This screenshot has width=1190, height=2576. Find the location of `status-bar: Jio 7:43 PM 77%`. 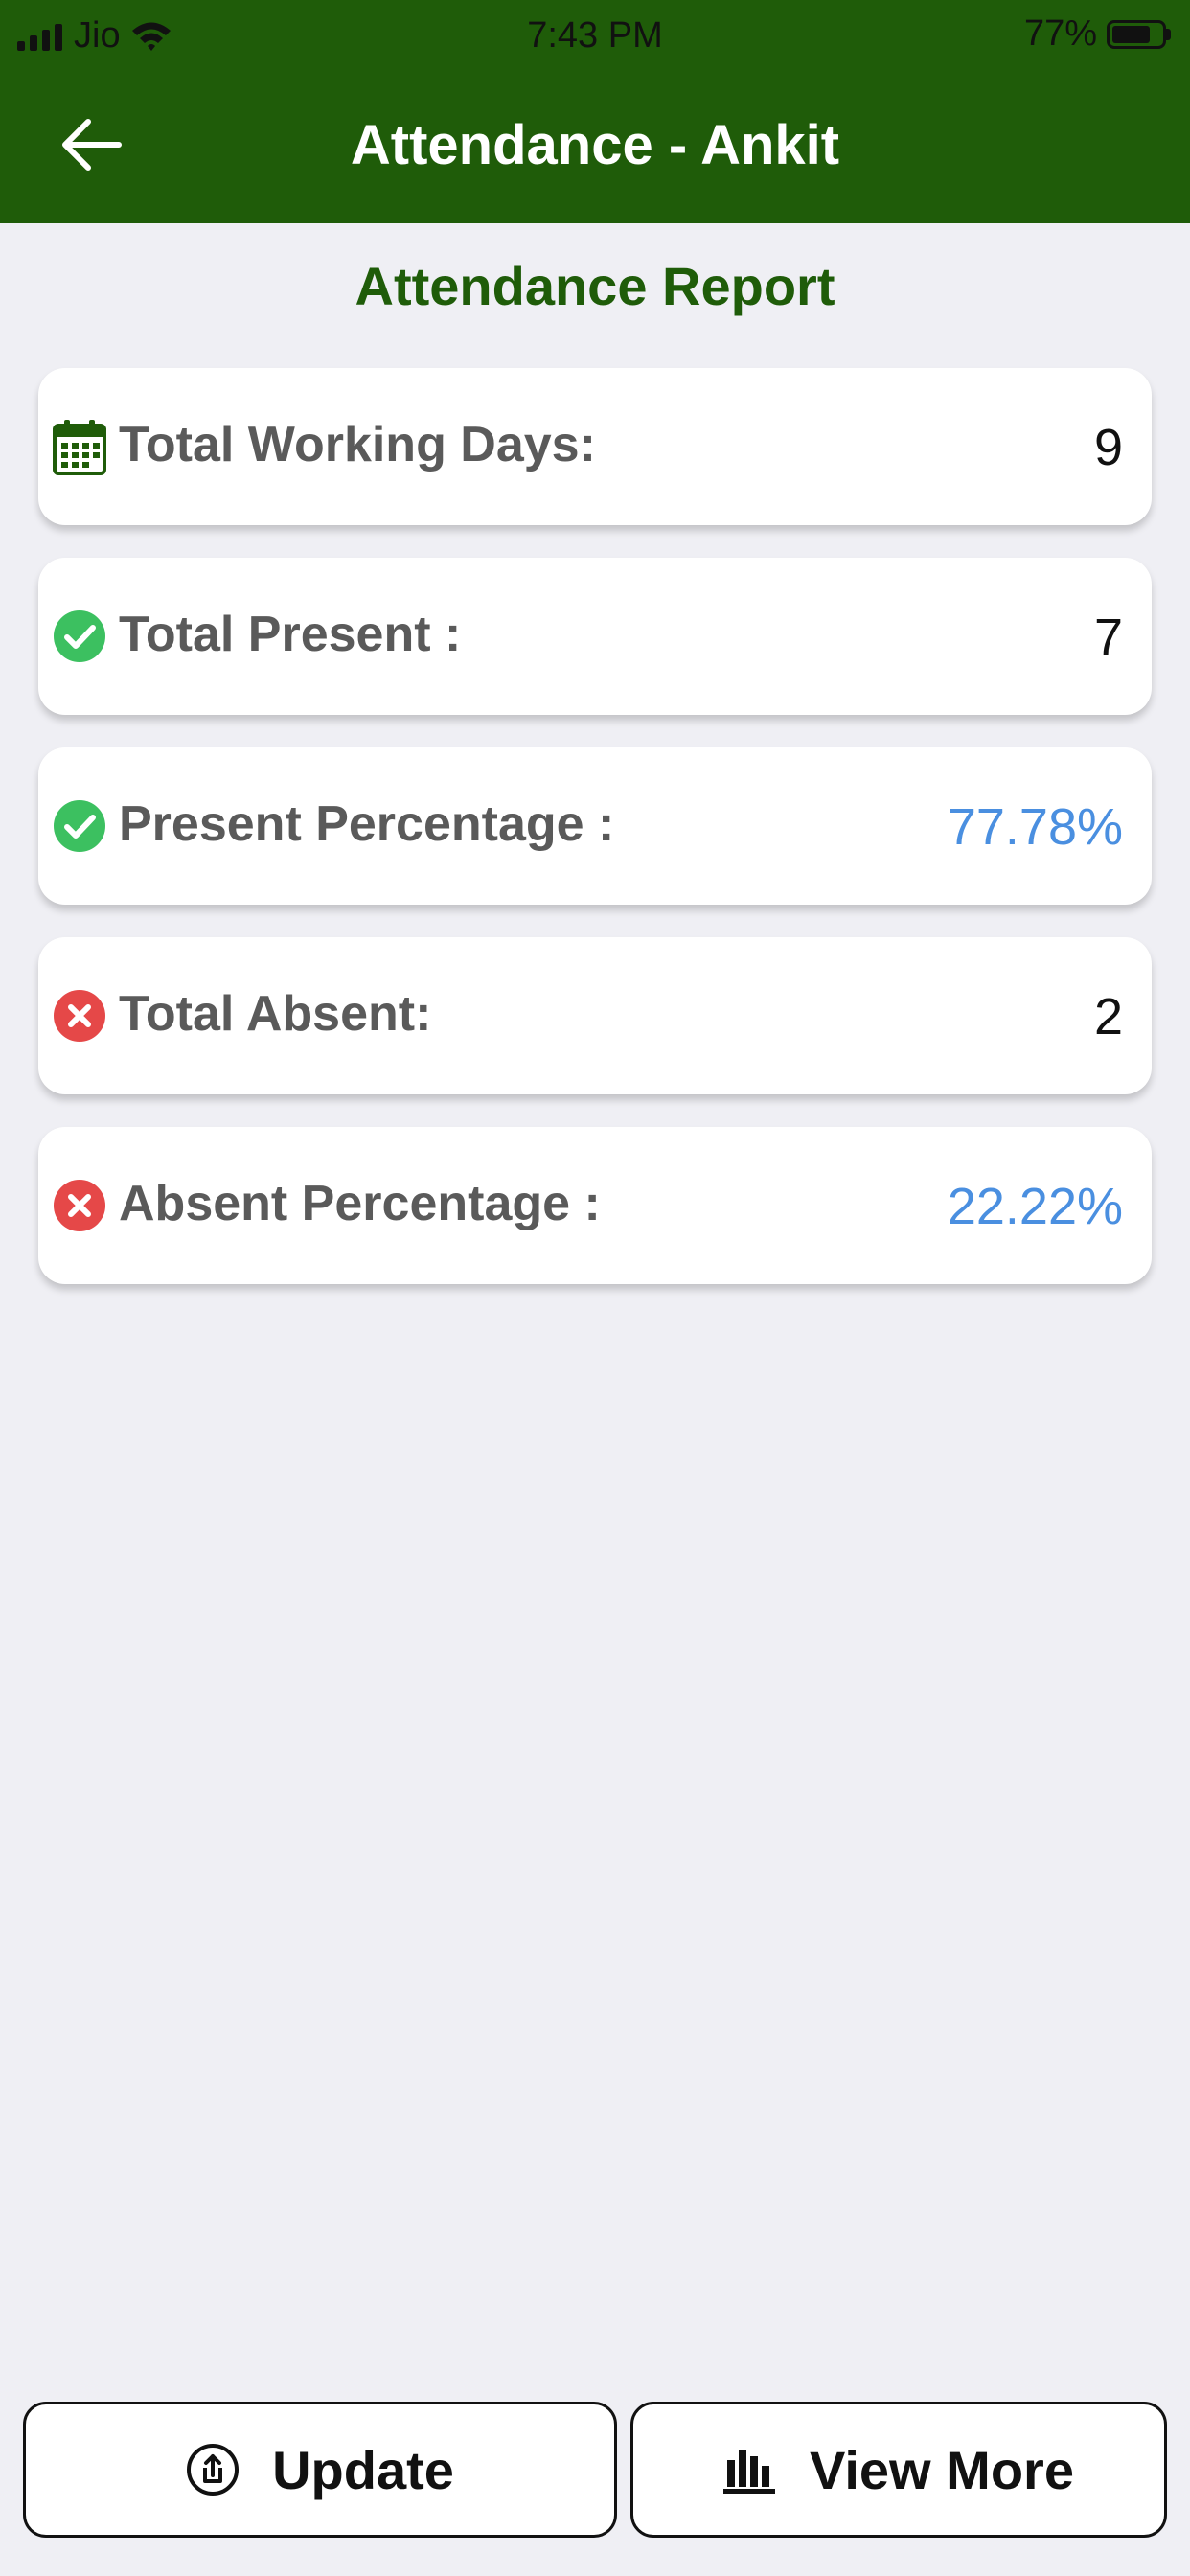

status-bar: Jio 7:43 PM 77% is located at coordinates (595, 36).